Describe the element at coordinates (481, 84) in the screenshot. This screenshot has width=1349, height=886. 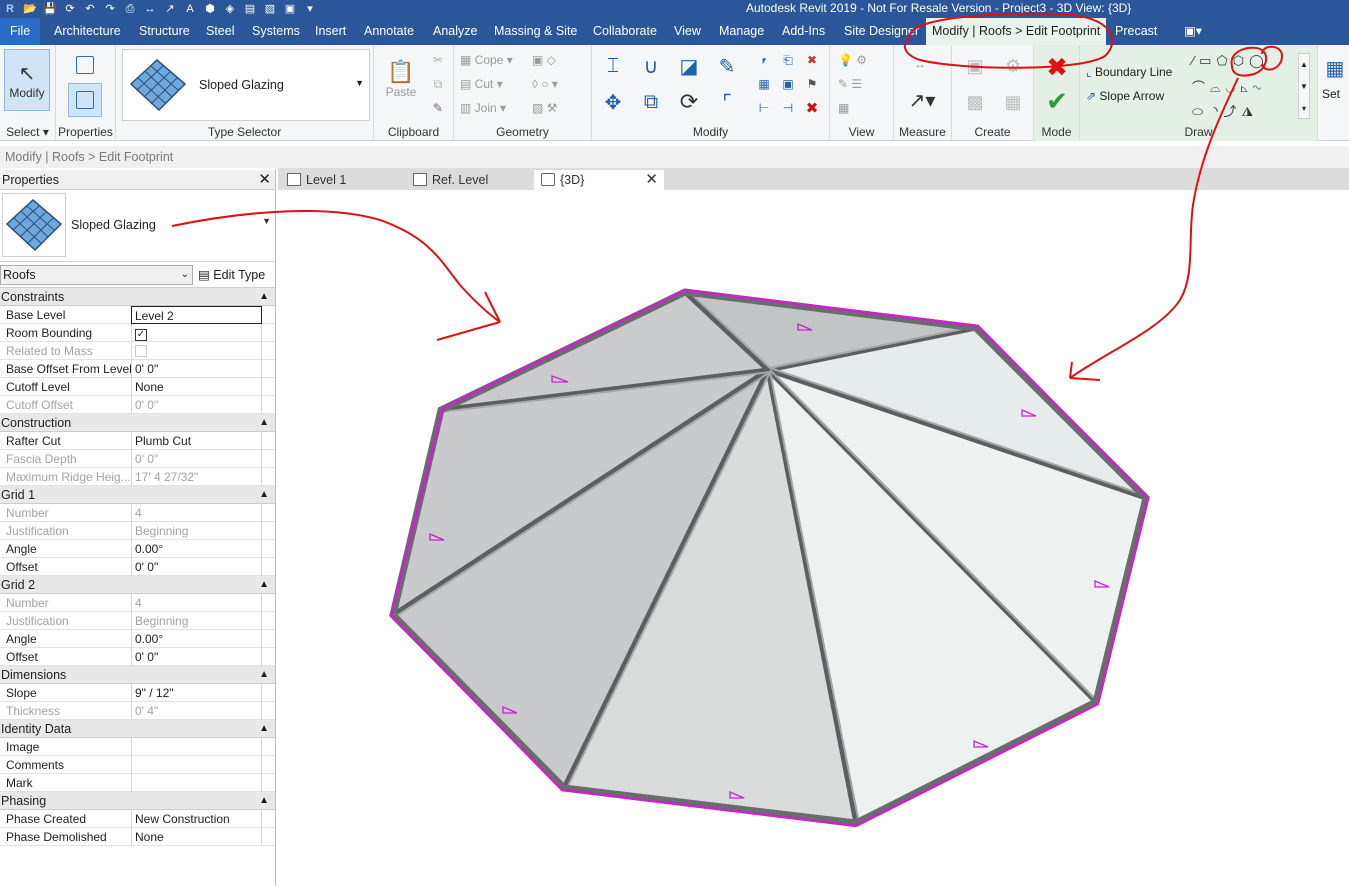
I see `cut-geometry-button: ▤ Cut ▾` at that location.